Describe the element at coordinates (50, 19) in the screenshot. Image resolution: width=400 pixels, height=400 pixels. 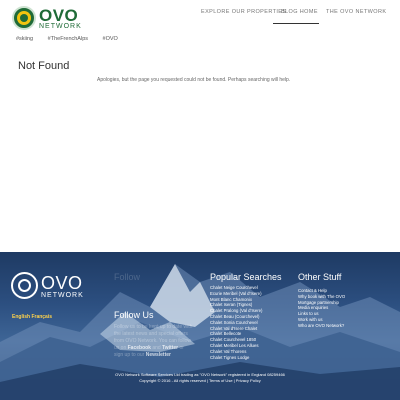
I see `ovo-network-logo: OVO NETWORK` at that location.